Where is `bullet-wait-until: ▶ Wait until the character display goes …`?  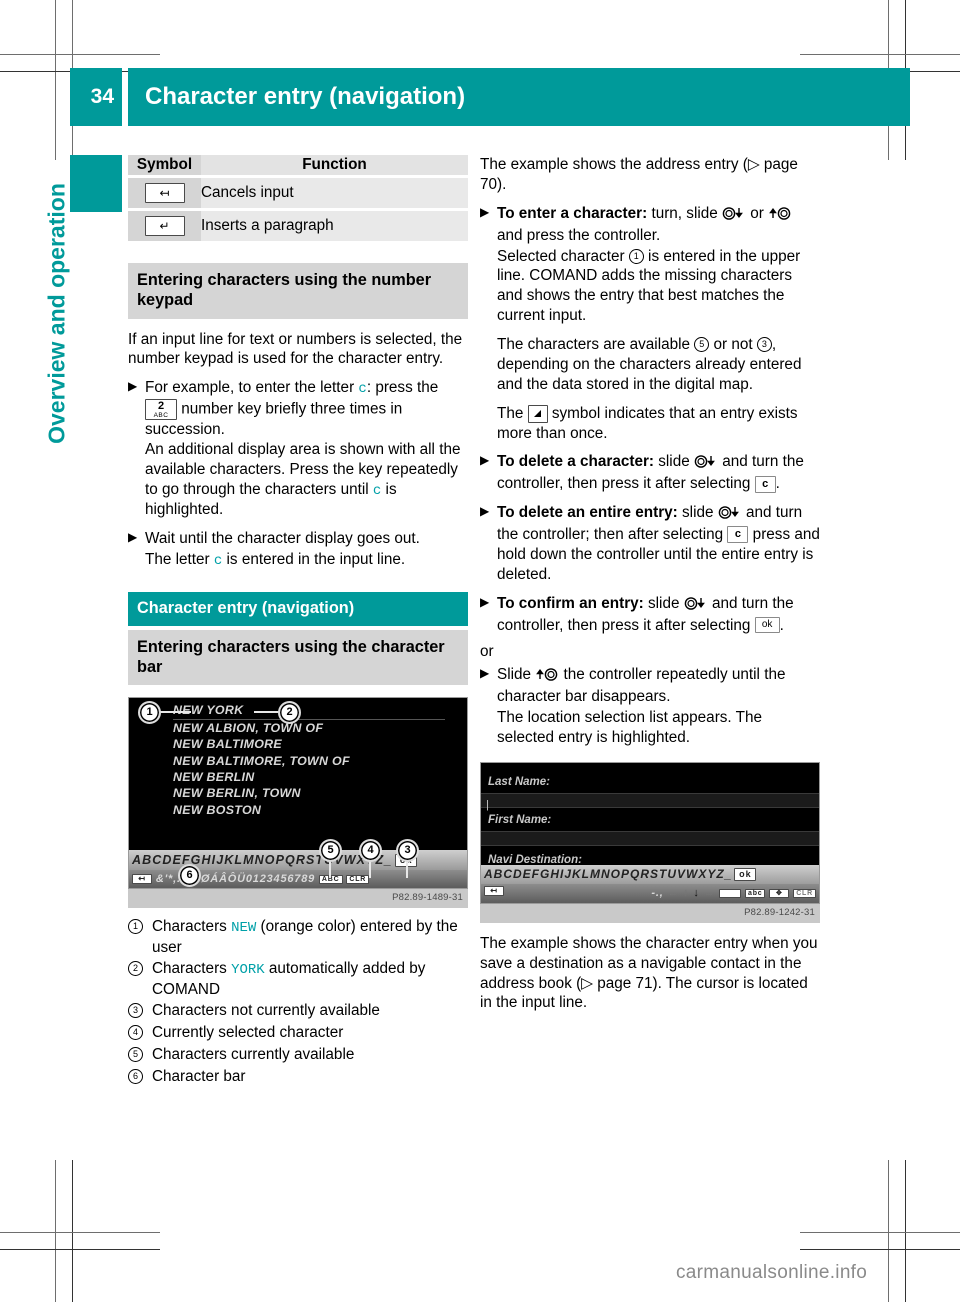
bullet-wait-until: ▶ Wait until the character display goes … is located at coordinates (298, 549).